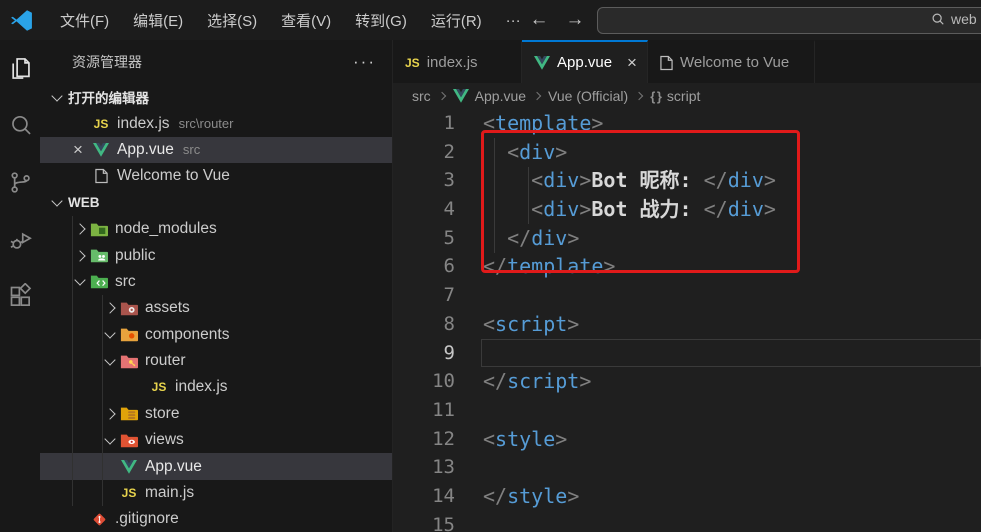  What do you see at coordinates (20, 125) in the screenshot?
I see `activity-search-icon` at bounding box center [20, 125].